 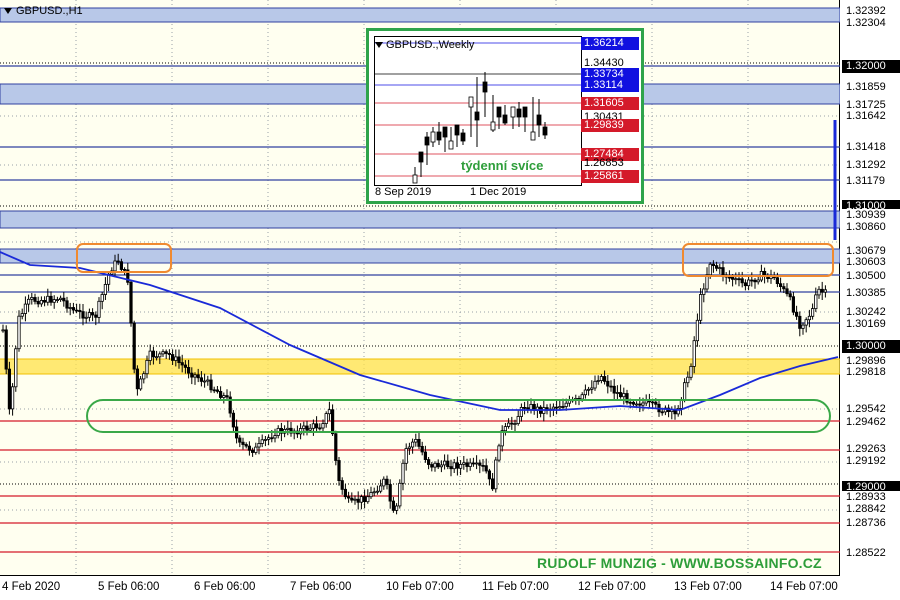 I want to click on price-label: 1.30603, so click(x=871, y=262).